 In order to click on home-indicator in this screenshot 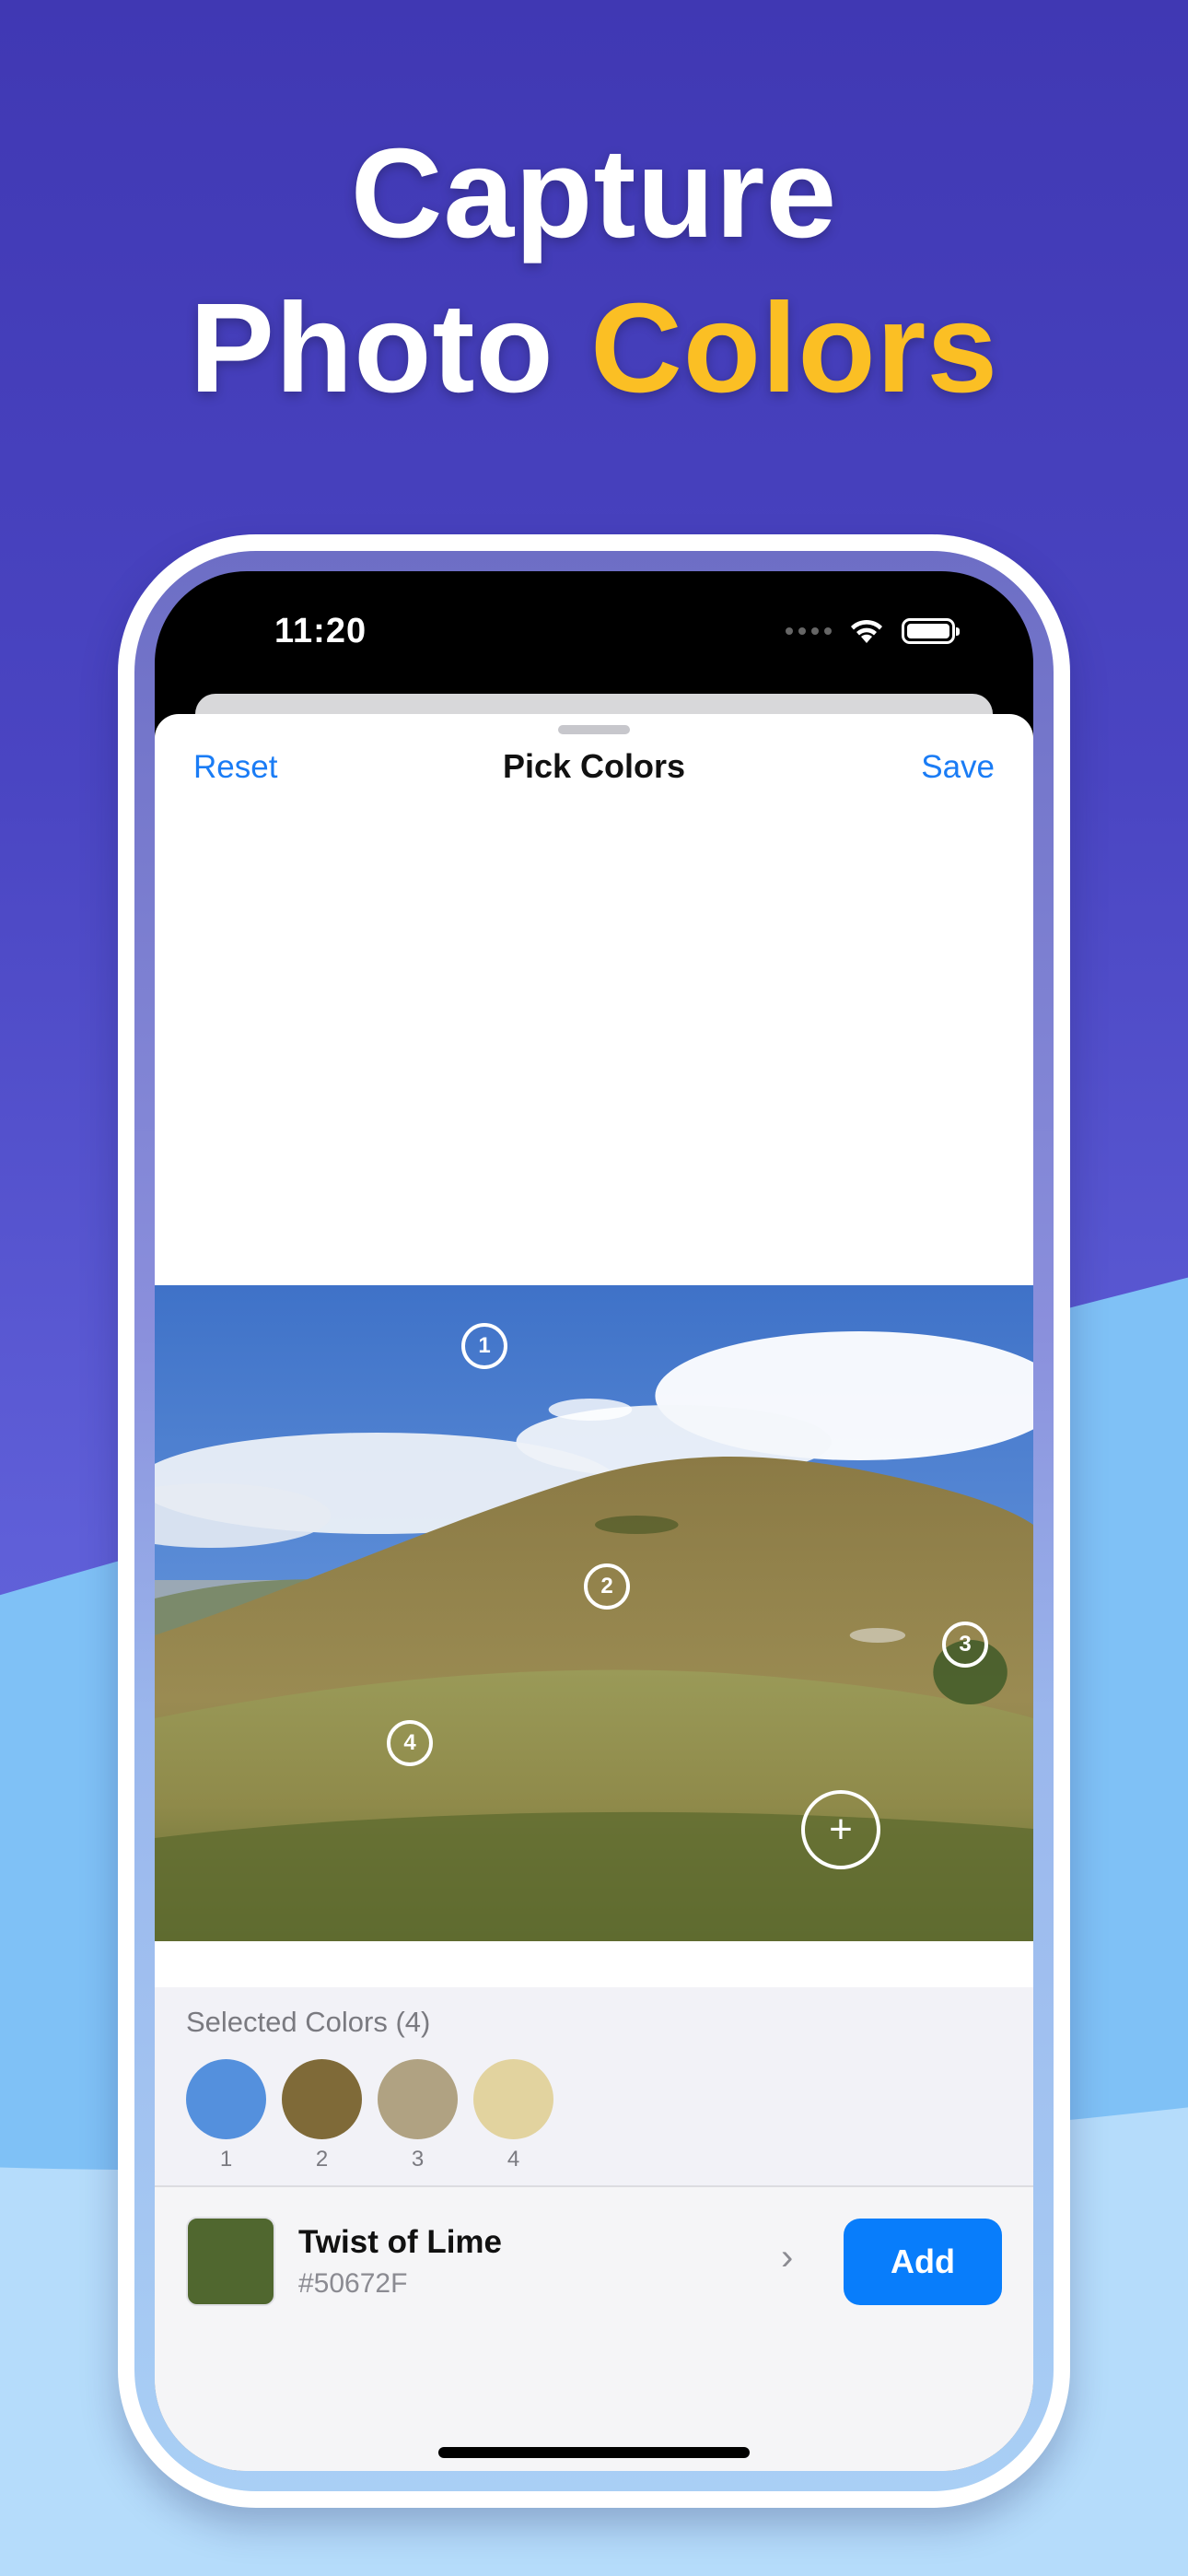, I will do `click(594, 2452)`.